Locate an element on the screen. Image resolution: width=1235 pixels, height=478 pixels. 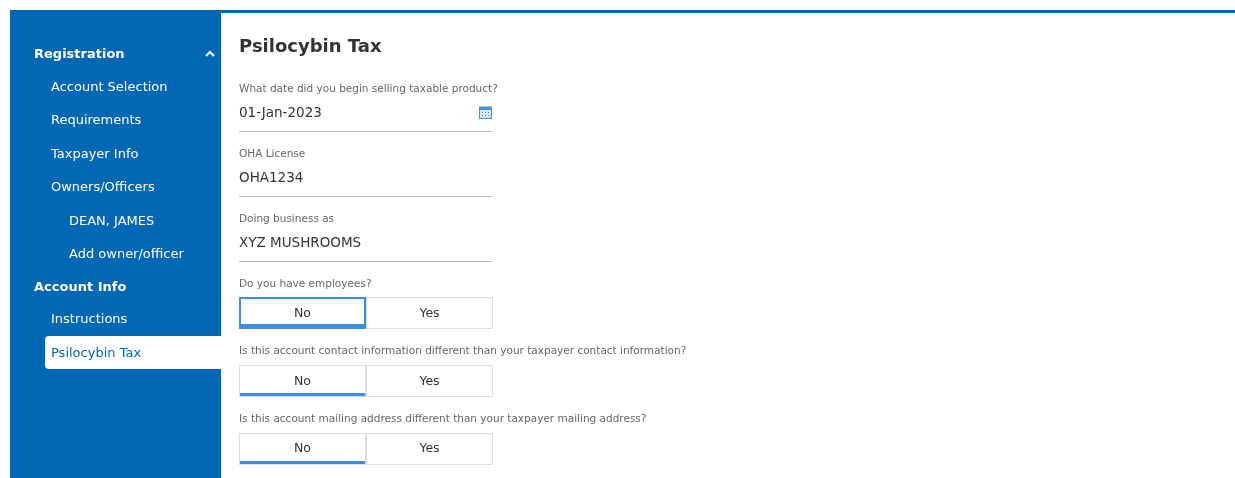
calendar-icon is located at coordinates (485, 112).